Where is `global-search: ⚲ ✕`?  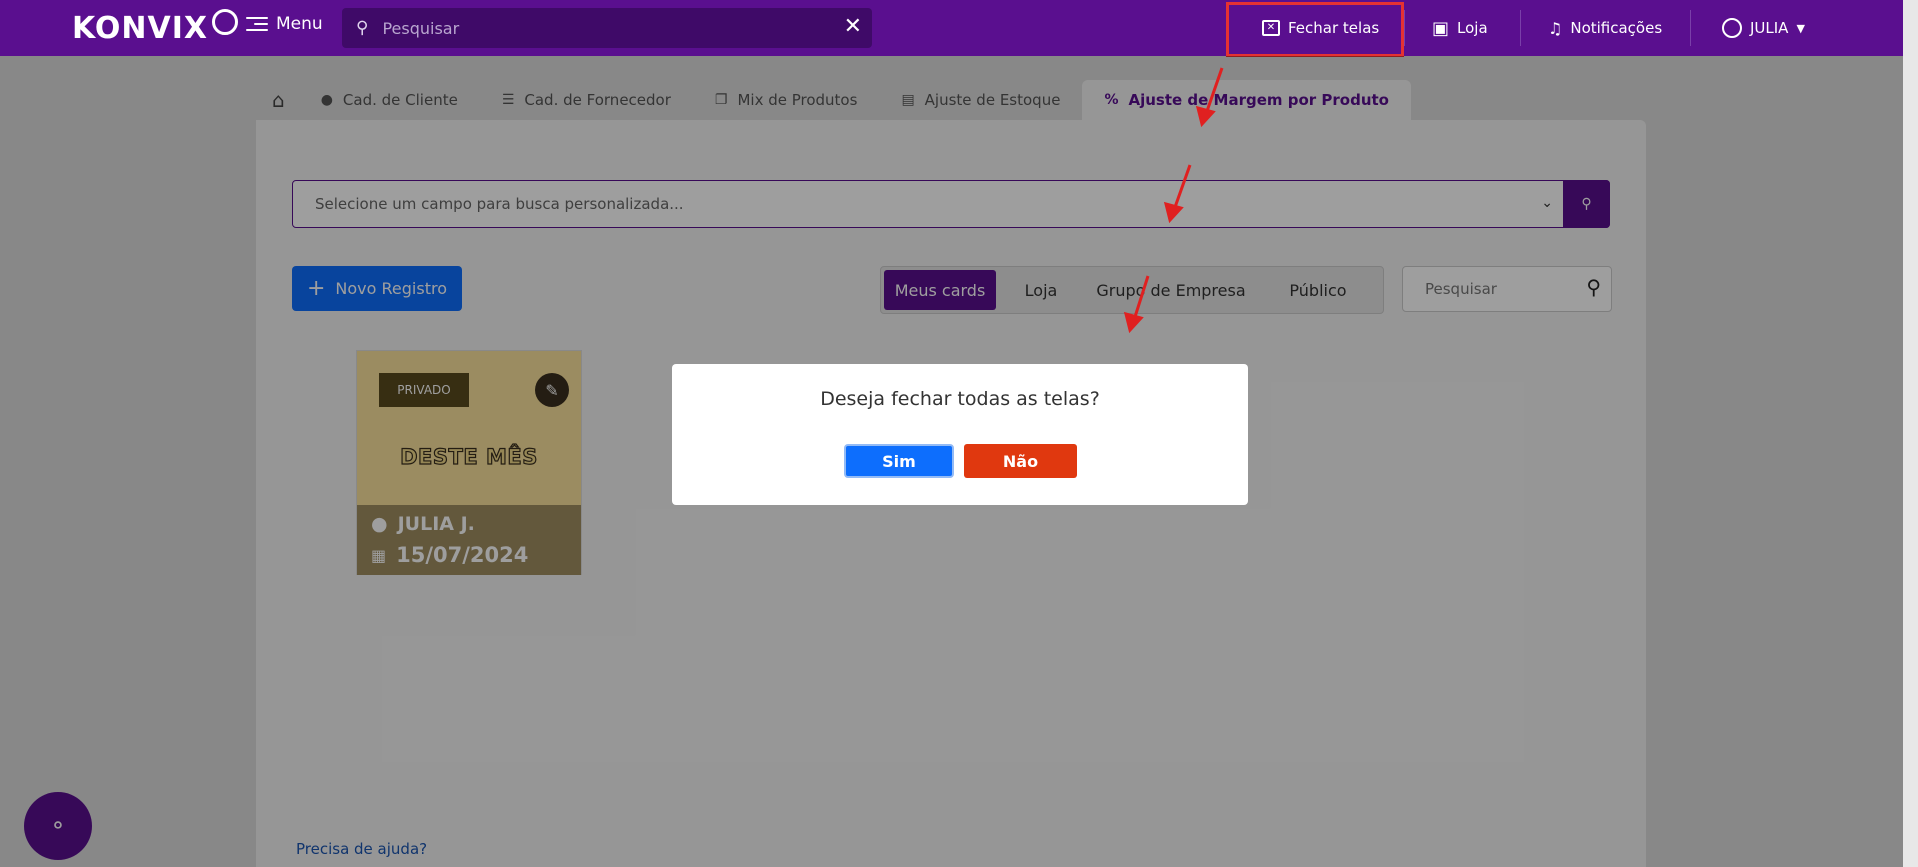 global-search: ⚲ ✕ is located at coordinates (607, 28).